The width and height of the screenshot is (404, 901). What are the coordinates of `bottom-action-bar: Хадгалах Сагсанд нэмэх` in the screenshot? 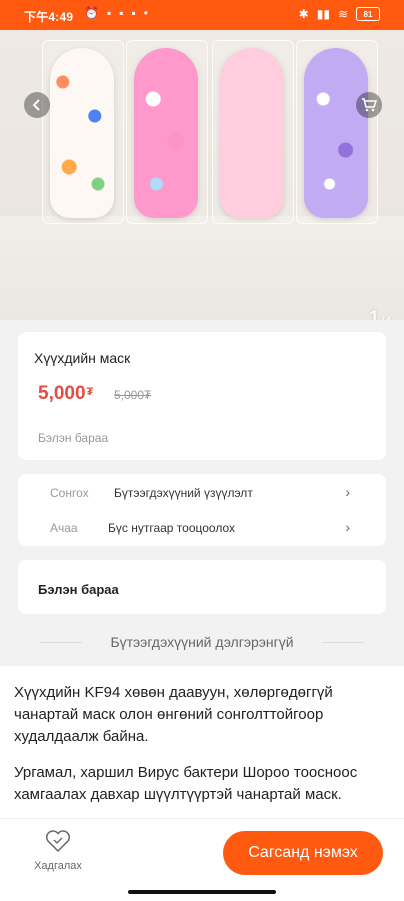 It's located at (202, 859).